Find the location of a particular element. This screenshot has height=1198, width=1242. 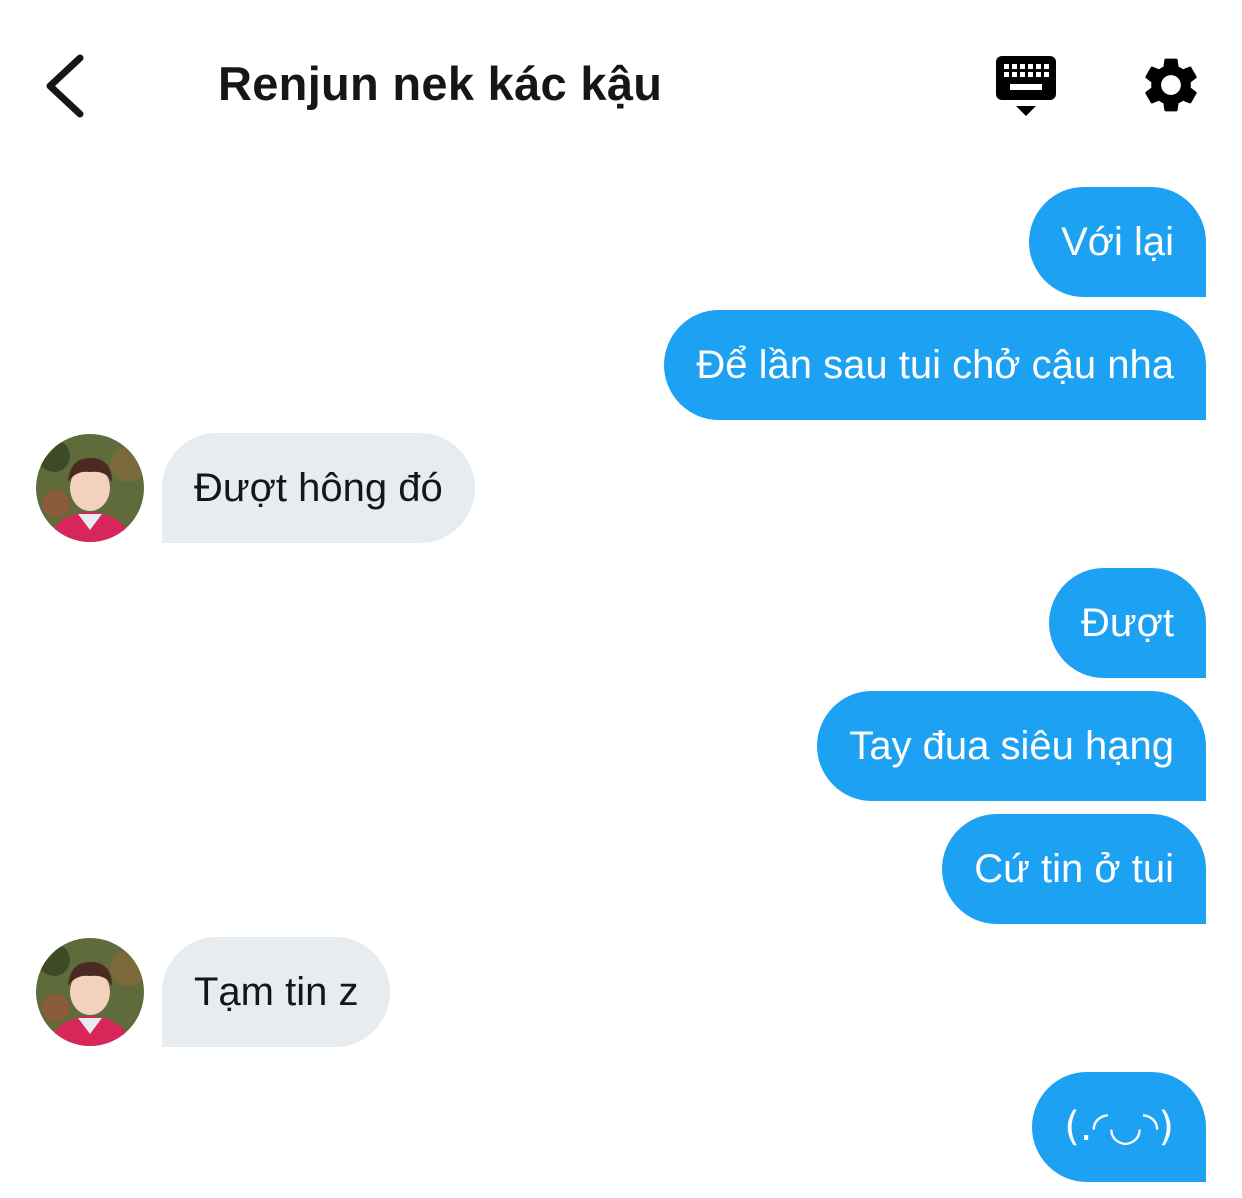

back-button is located at coordinates (72, 86).